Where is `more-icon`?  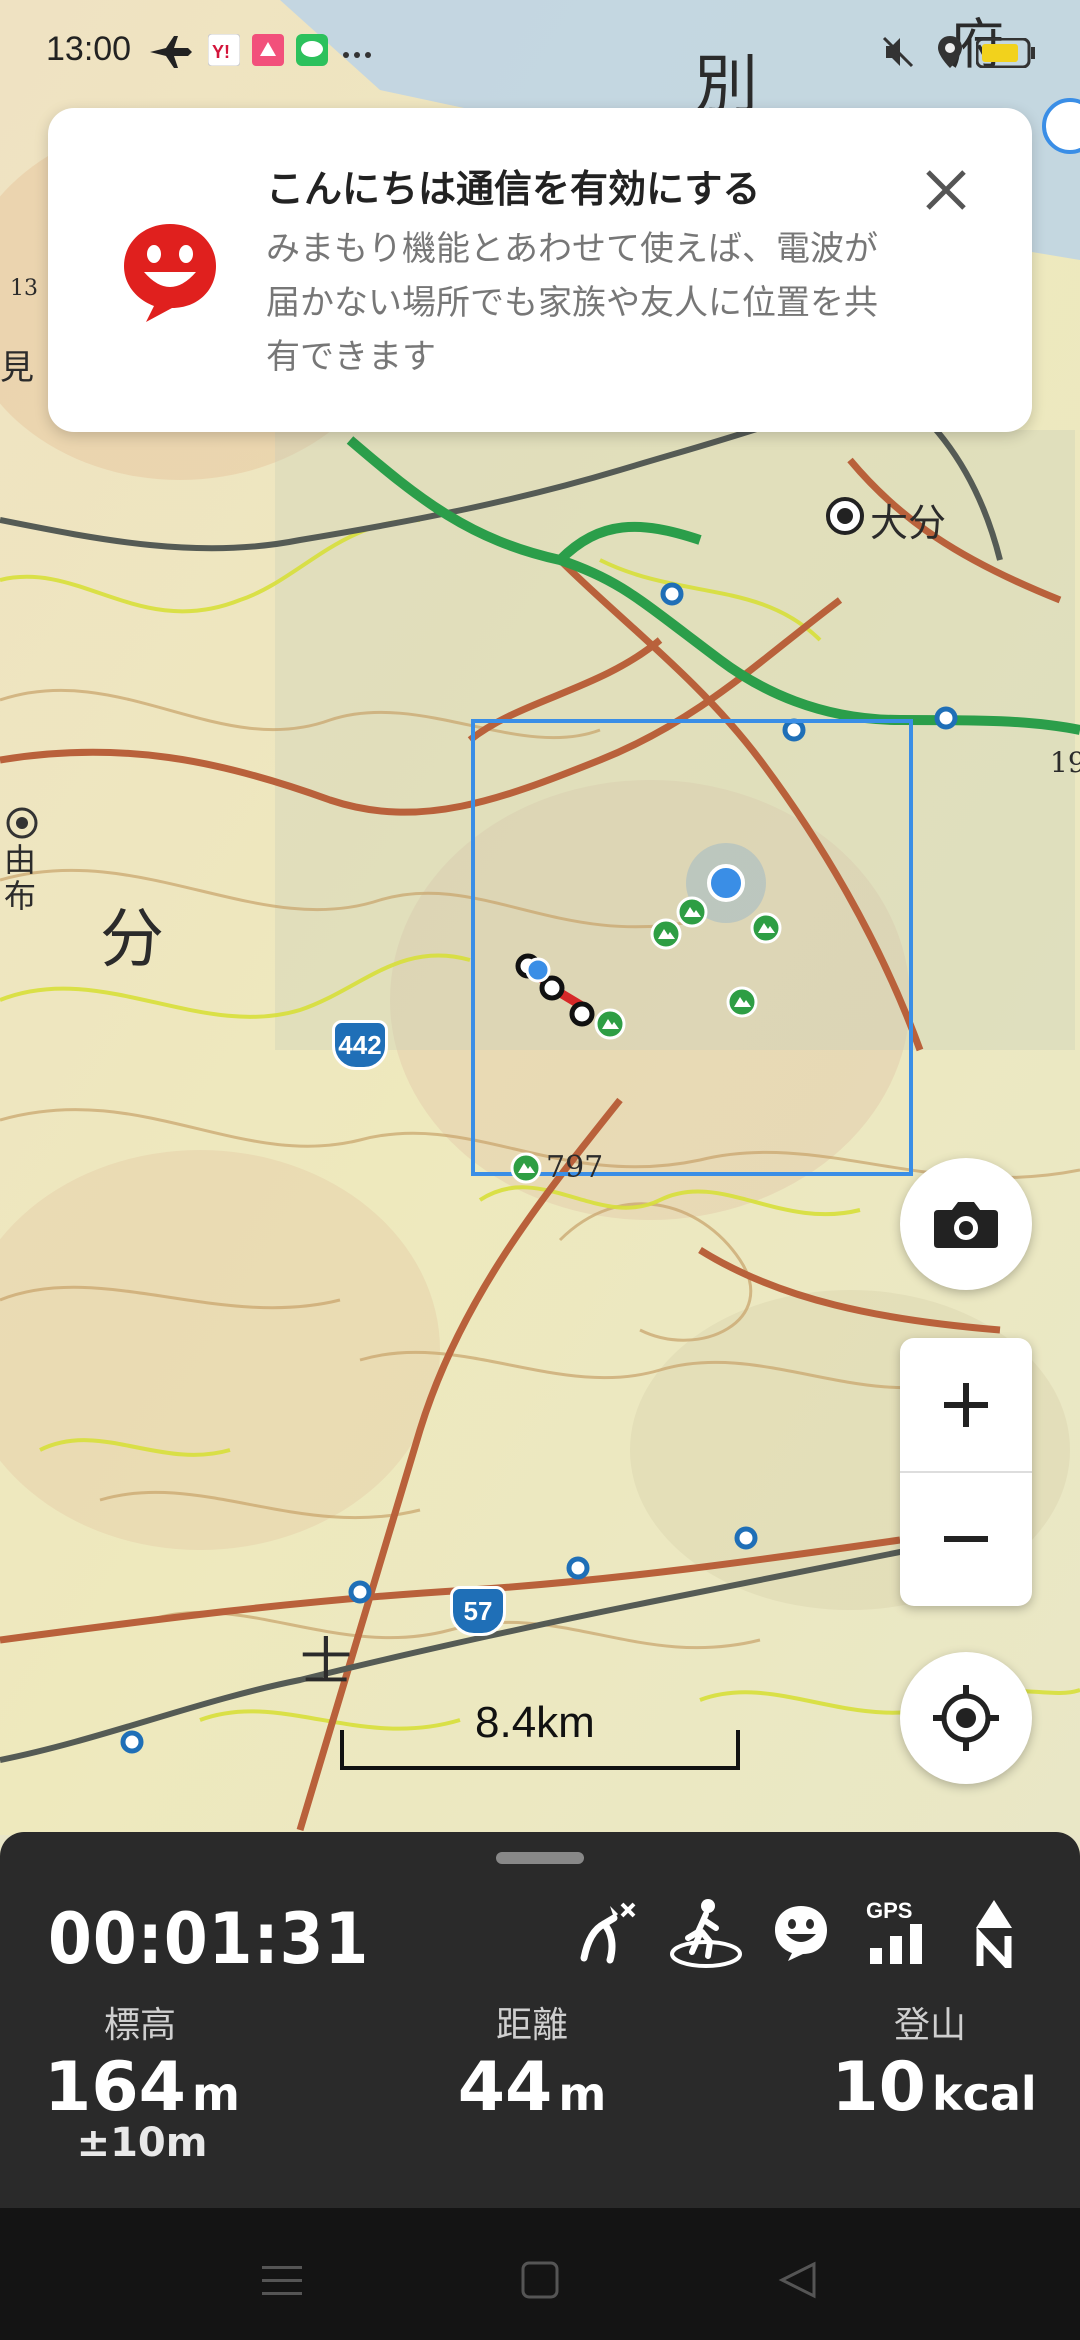 more-icon is located at coordinates (357, 53).